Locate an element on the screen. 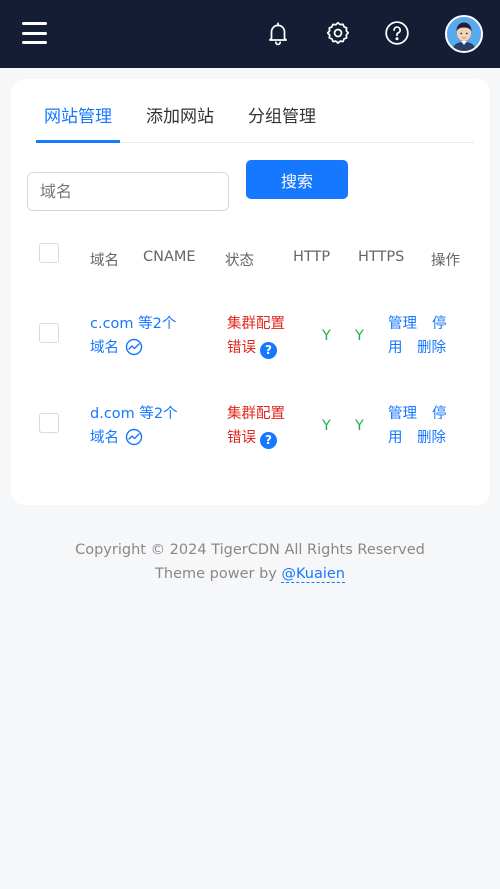 The image size is (500, 889). user-avatar is located at coordinates (464, 34).